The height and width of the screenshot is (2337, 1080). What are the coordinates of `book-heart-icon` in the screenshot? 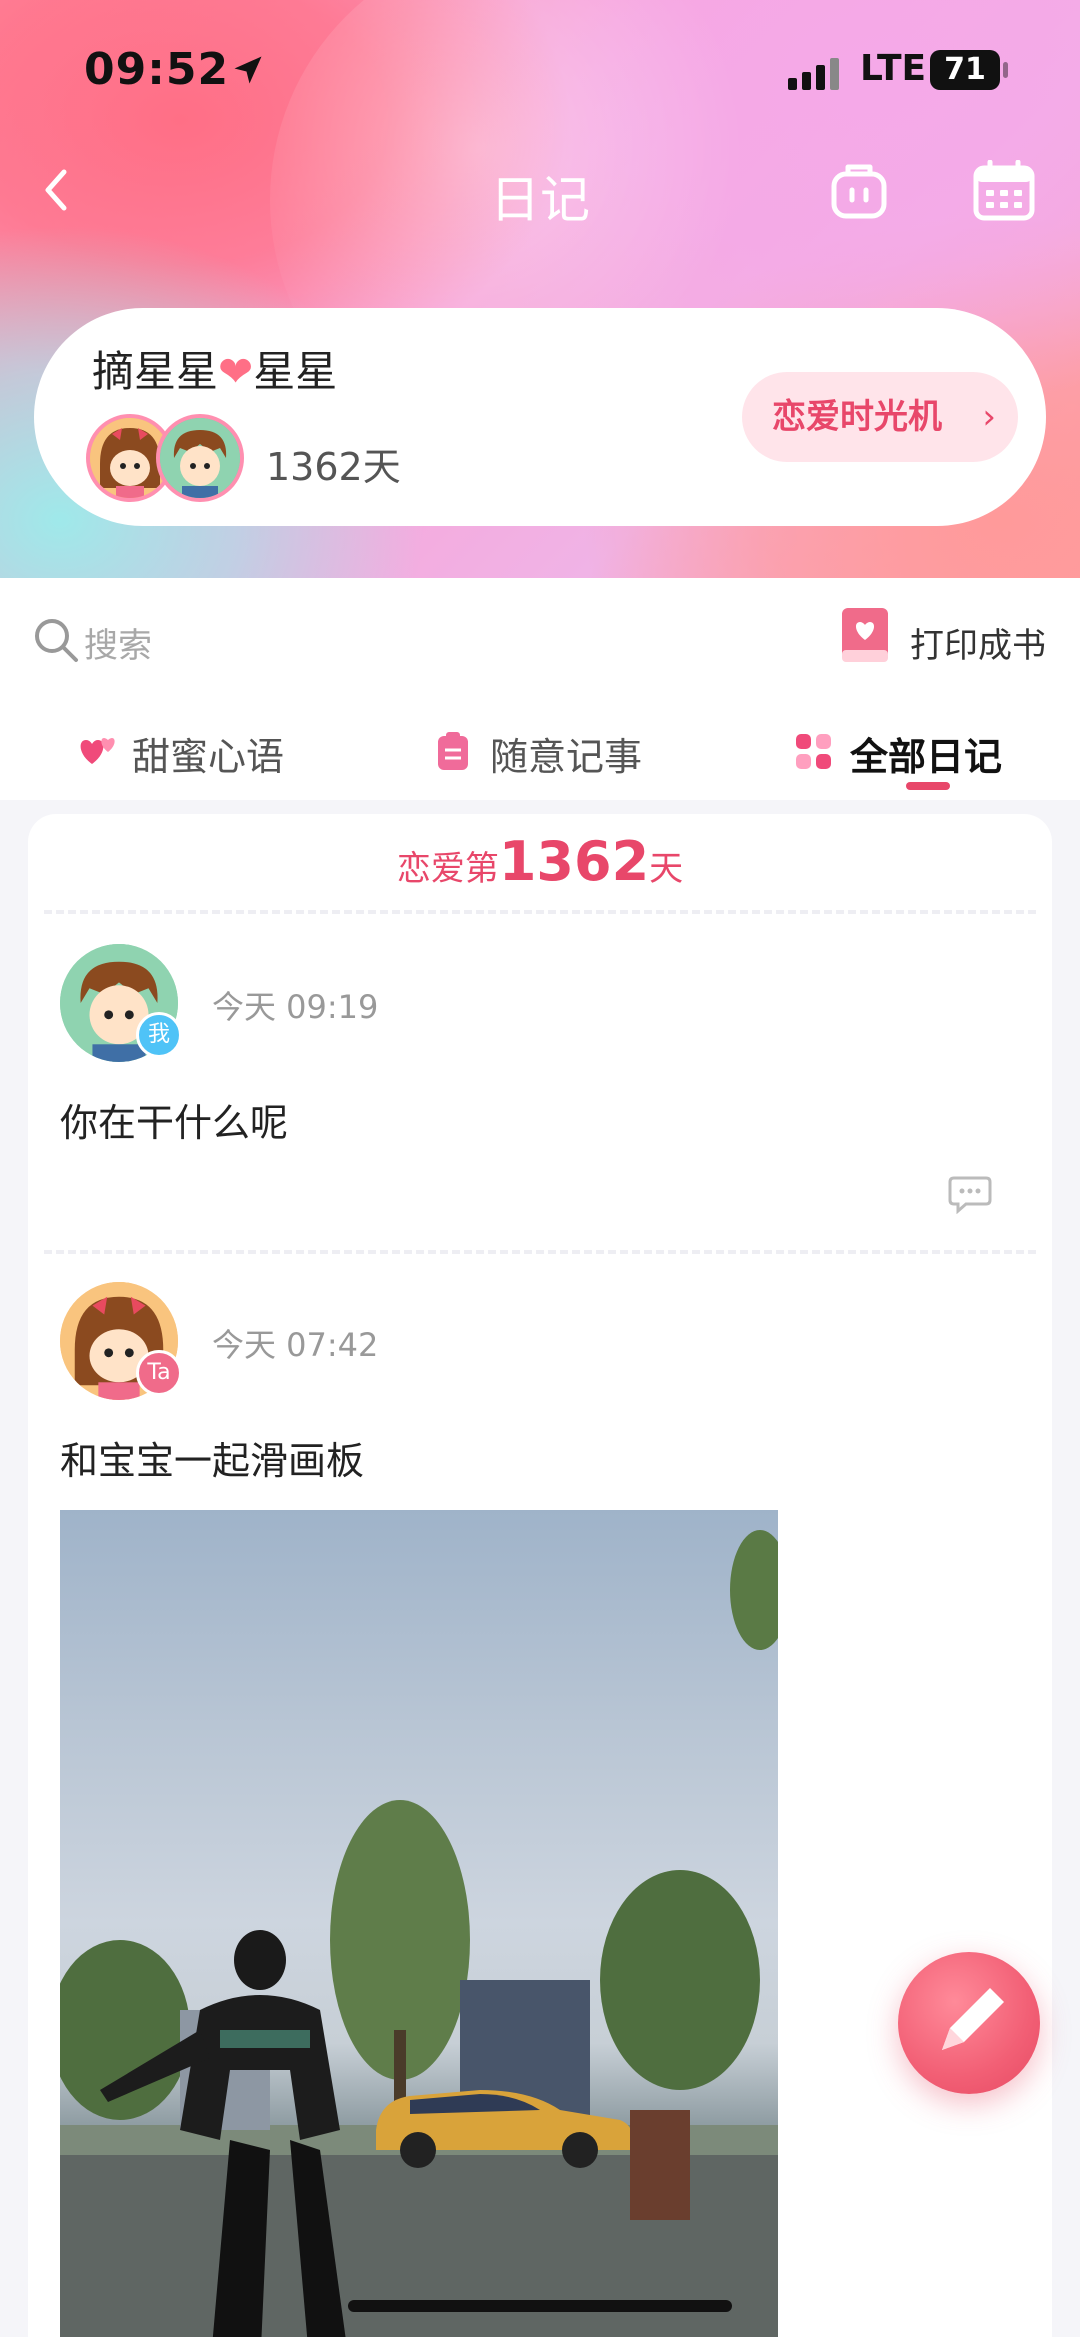 It's located at (865, 635).